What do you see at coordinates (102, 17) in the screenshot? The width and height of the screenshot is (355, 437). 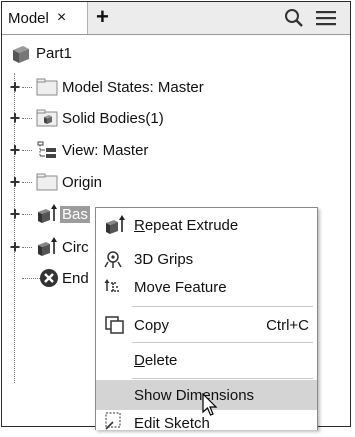 I see `add-tab-button: +` at bounding box center [102, 17].